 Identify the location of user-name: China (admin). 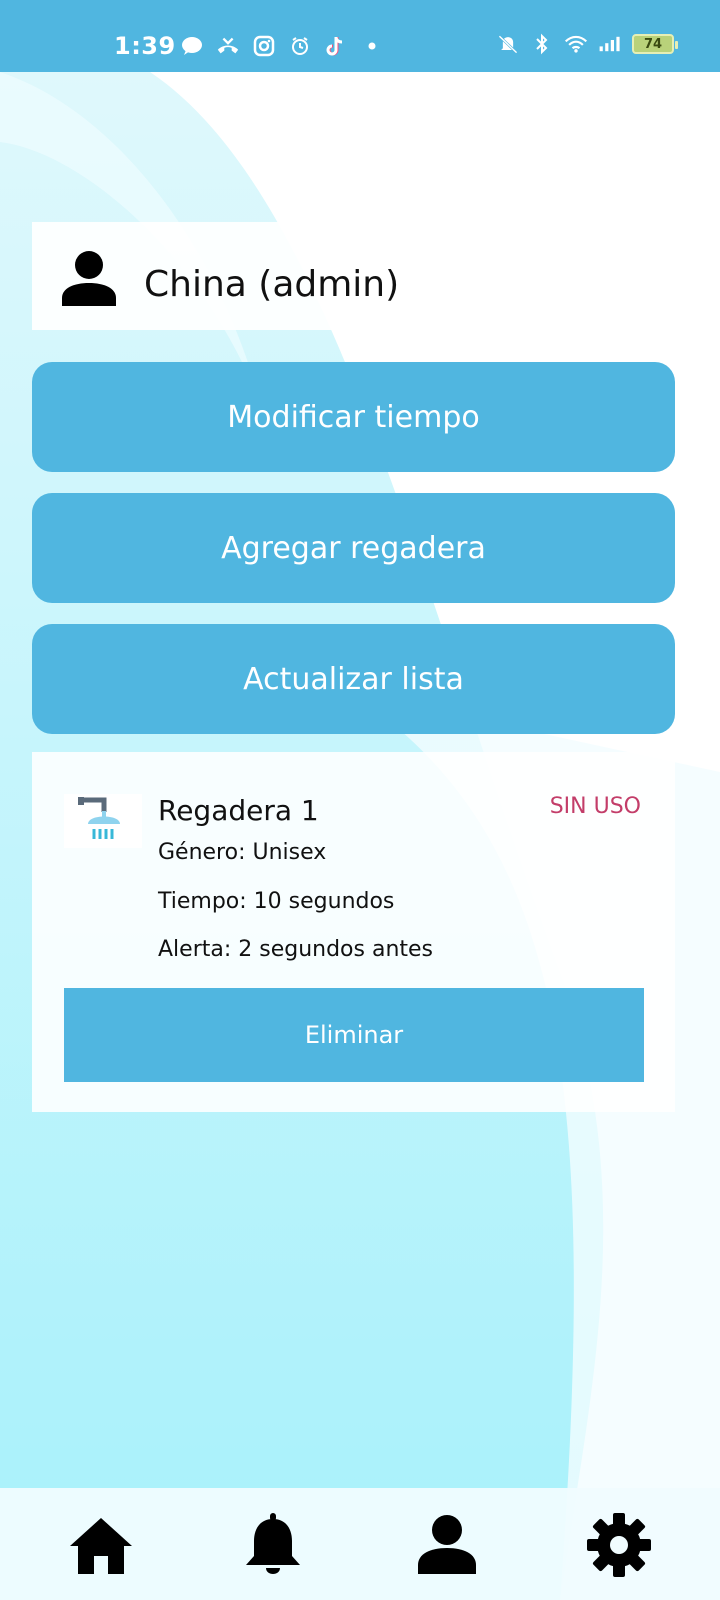
(272, 284).